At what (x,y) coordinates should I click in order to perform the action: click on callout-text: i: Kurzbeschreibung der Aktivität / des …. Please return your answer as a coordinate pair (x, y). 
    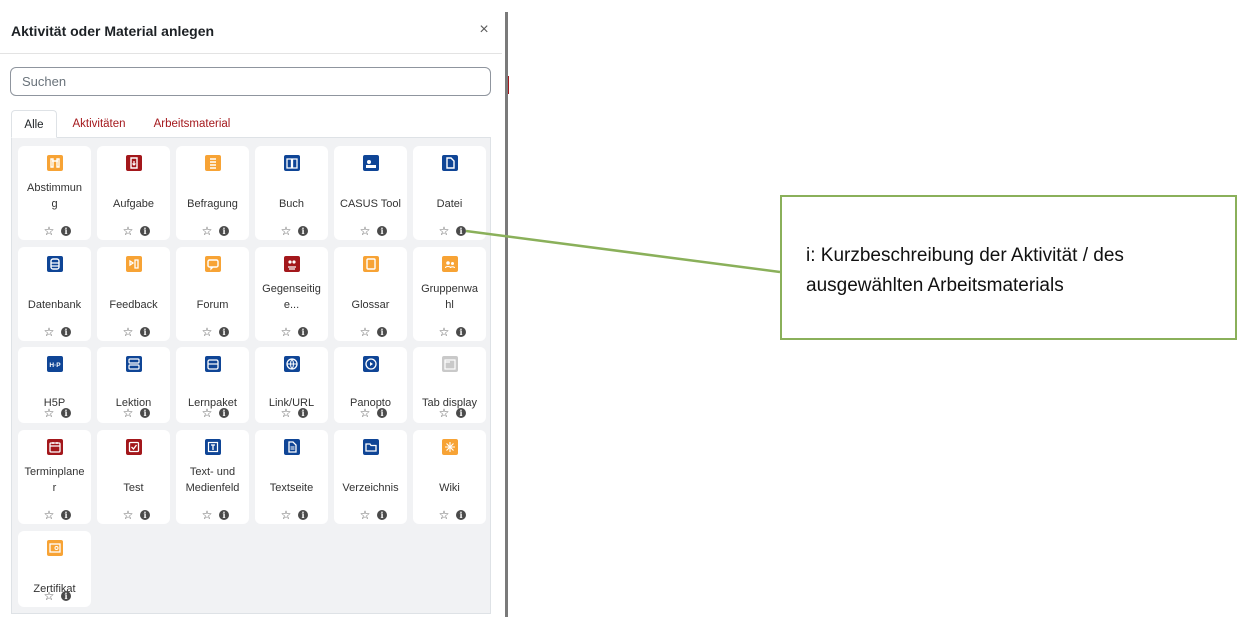
    Looking at the image, I should click on (965, 270).